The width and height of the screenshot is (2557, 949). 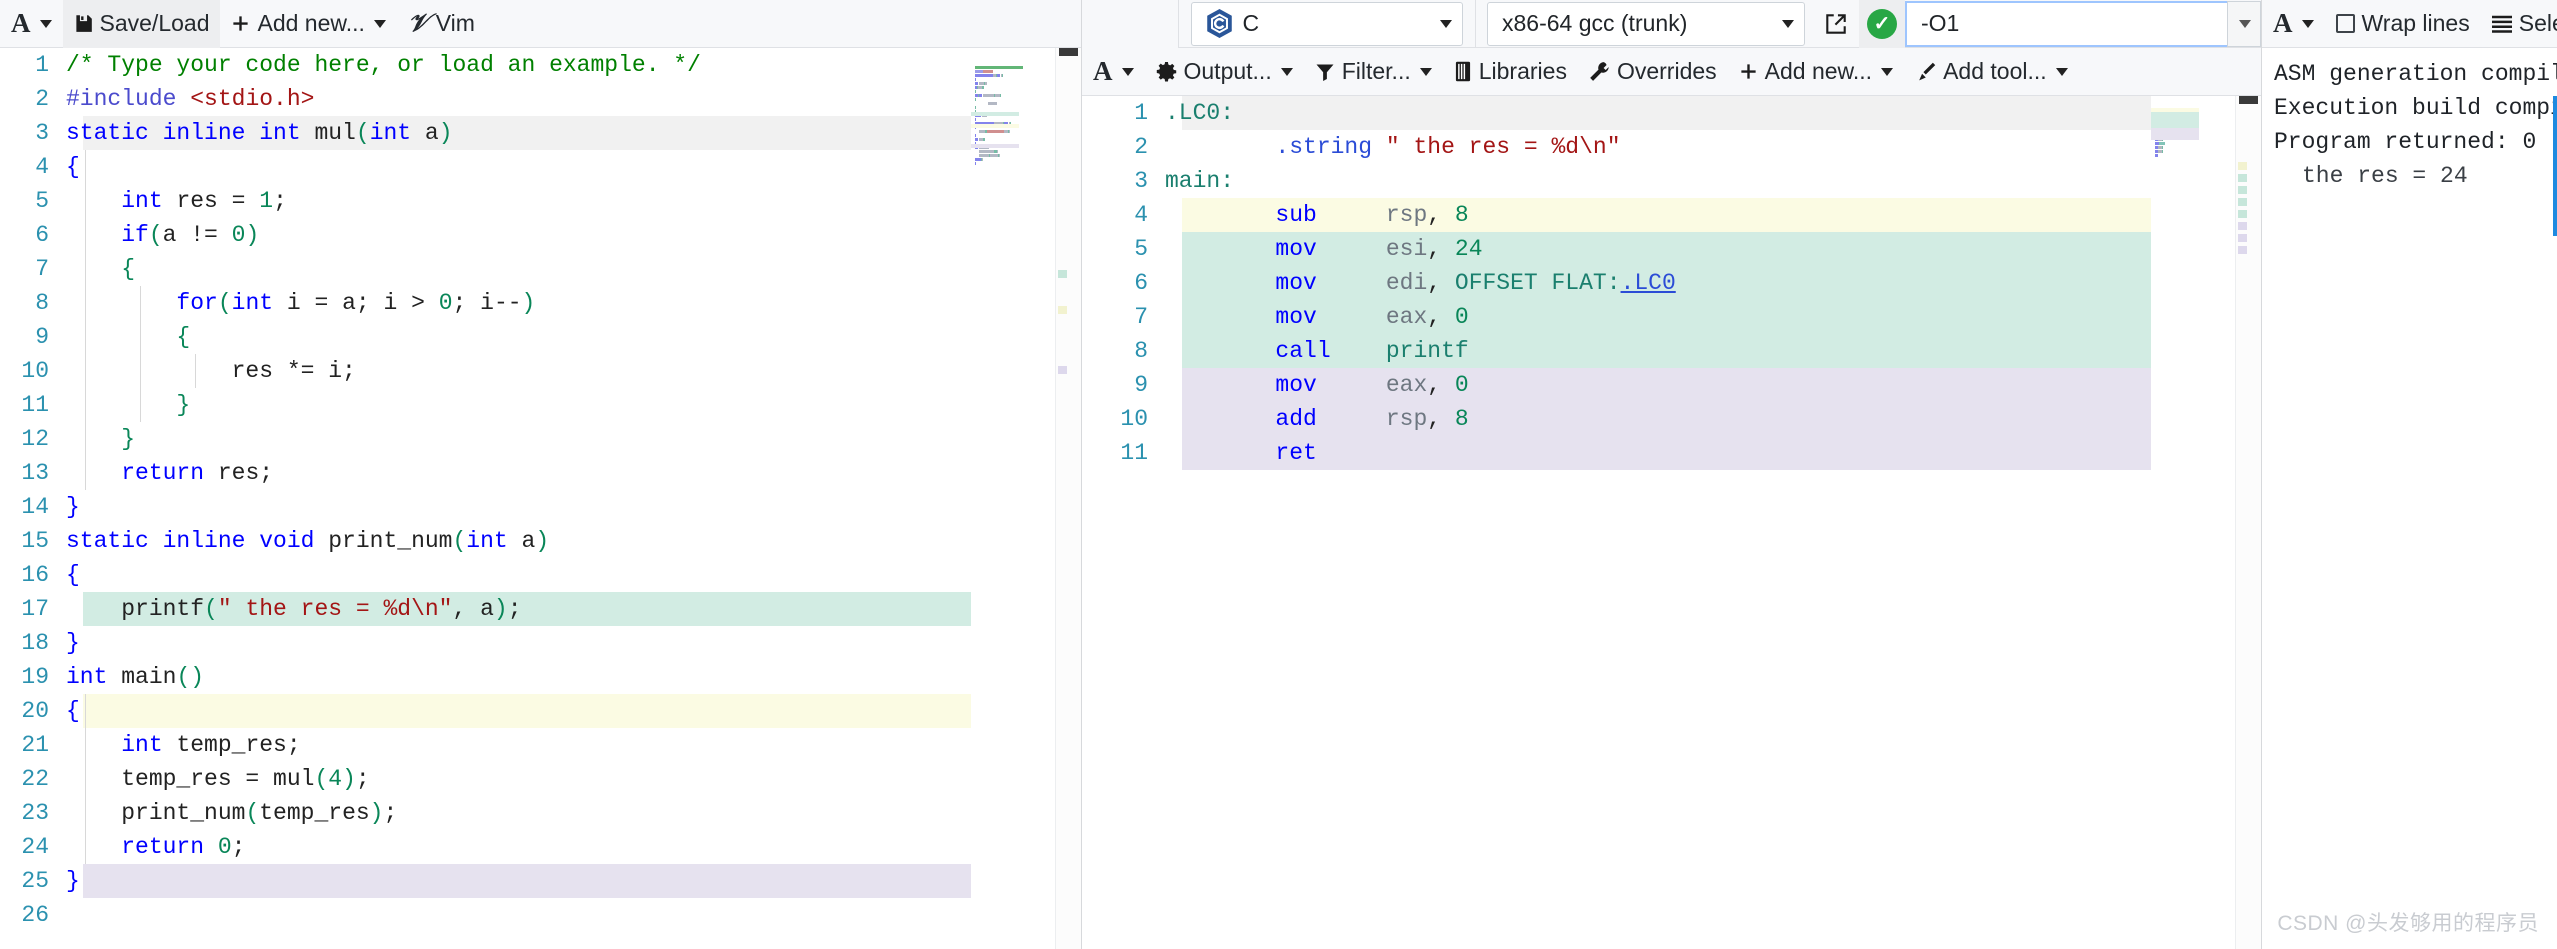 What do you see at coordinates (540, 405) in the screenshot?
I see `code-line: 11 }` at bounding box center [540, 405].